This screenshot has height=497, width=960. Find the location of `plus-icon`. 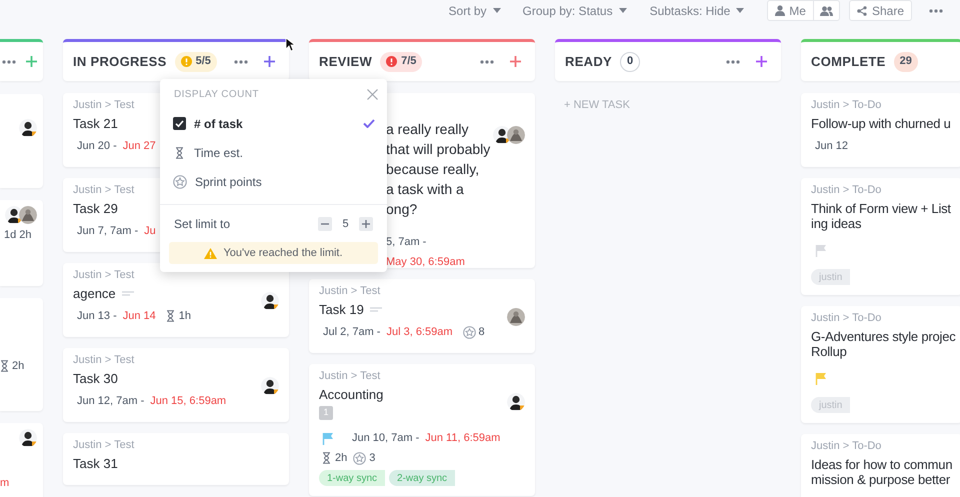

plus-icon is located at coordinates (366, 224).